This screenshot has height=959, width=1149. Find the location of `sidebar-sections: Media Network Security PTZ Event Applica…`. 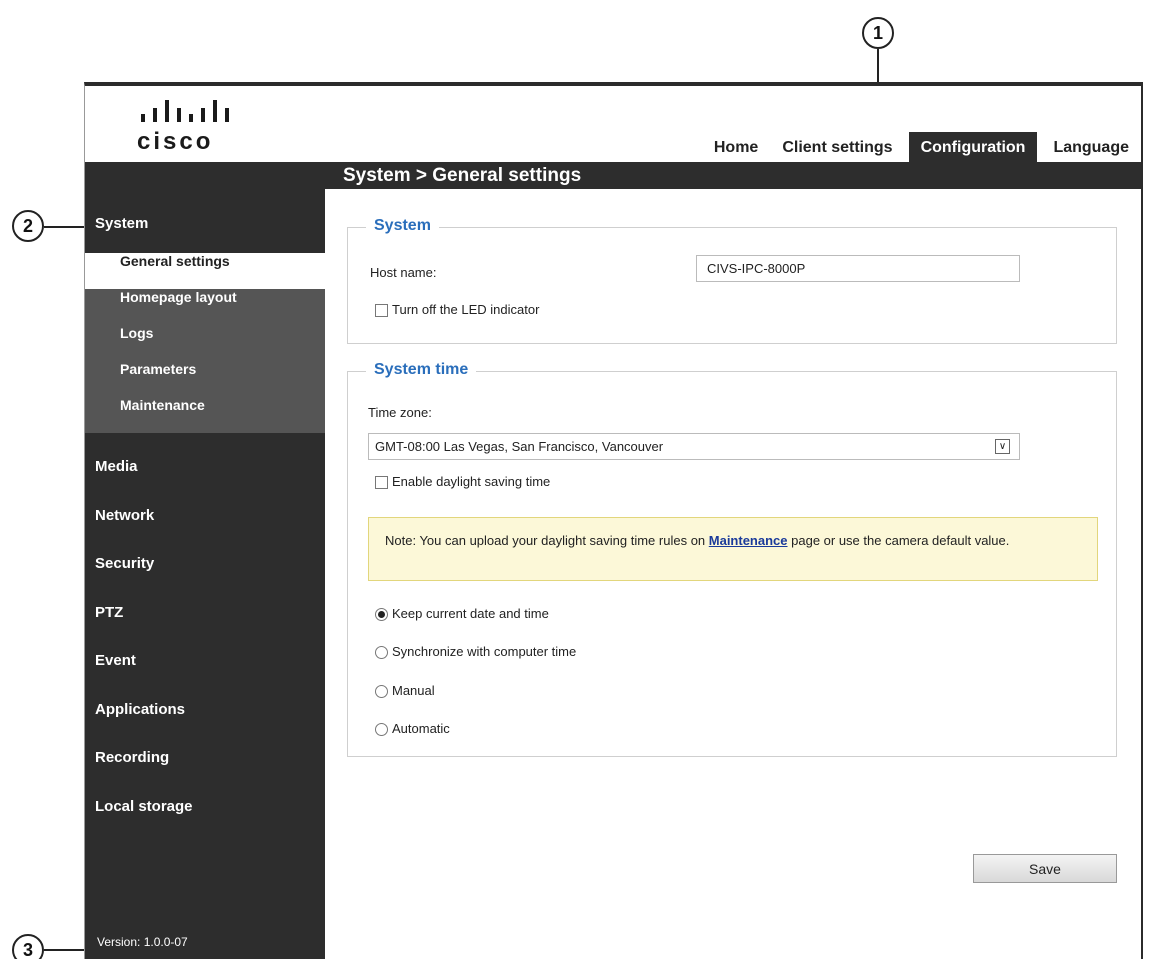

sidebar-sections: Media Network Security PTZ Event Applica… is located at coordinates (205, 637).